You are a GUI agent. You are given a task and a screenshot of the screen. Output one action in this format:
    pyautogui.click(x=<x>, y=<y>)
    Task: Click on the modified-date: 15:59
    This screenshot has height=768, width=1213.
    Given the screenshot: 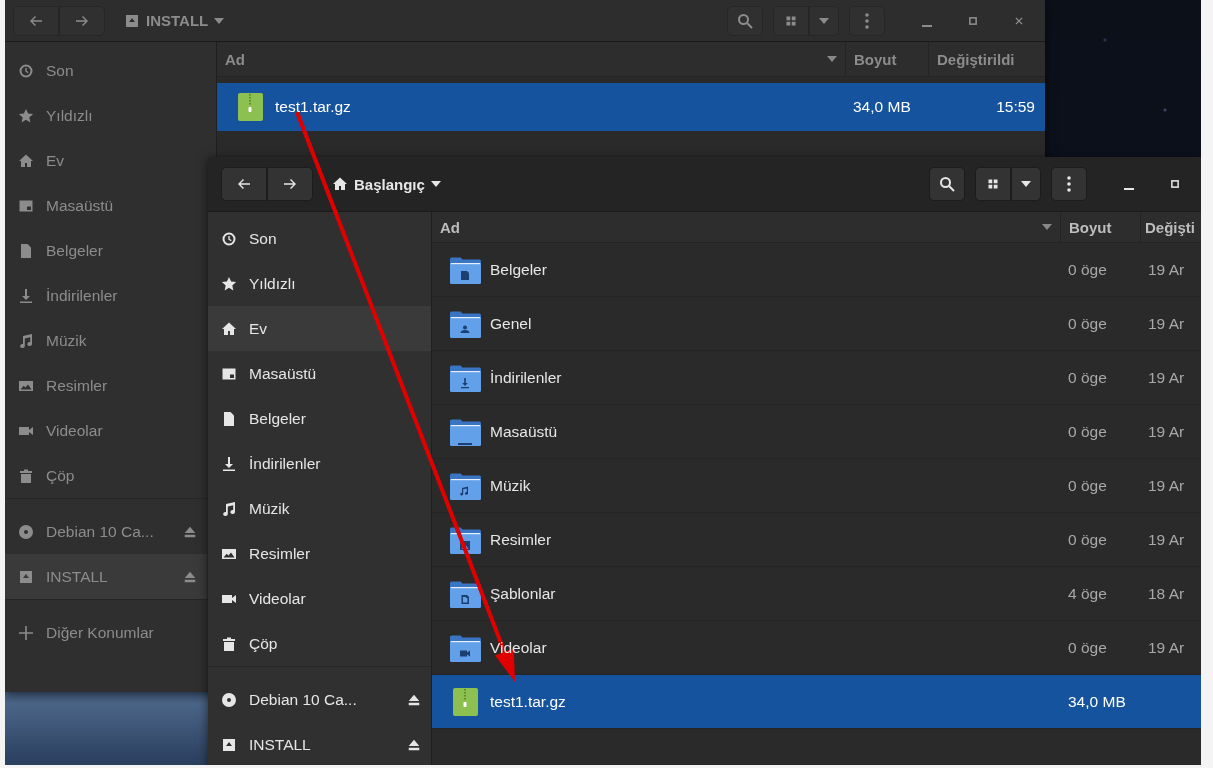 What is the action you would take?
    pyautogui.click(x=1015, y=106)
    